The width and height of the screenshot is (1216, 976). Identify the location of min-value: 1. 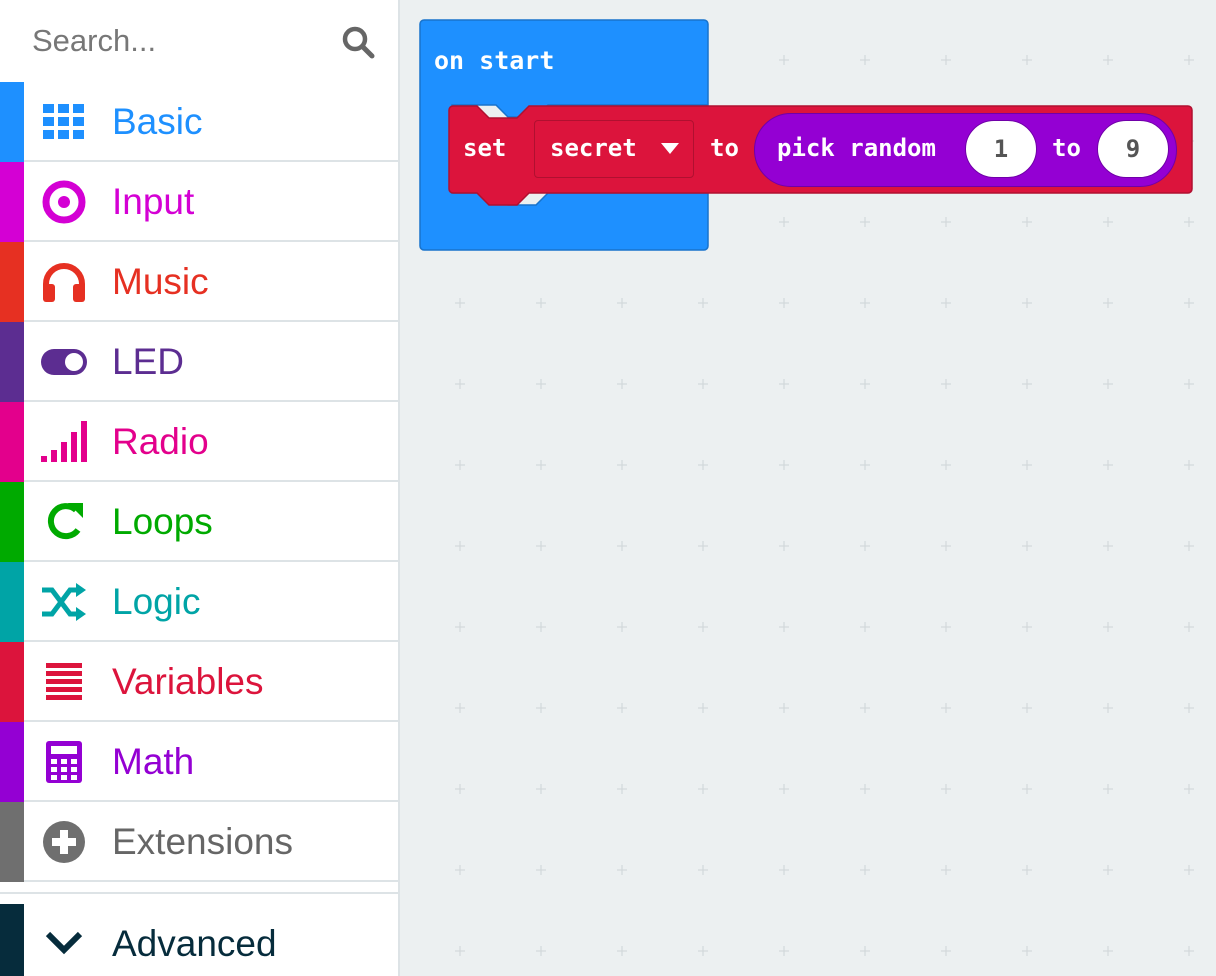
(1001, 149).